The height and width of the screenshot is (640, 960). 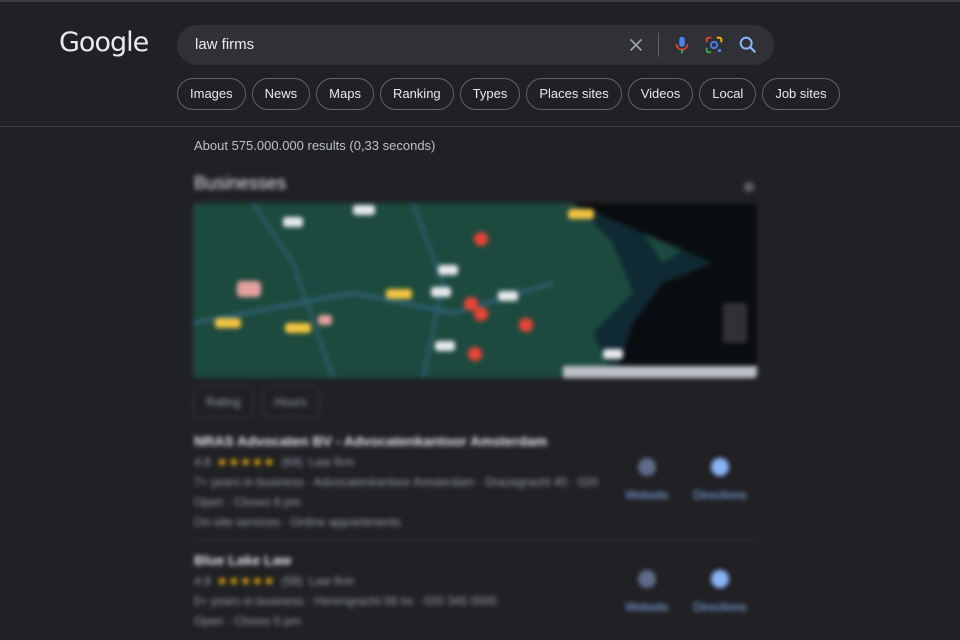 What do you see at coordinates (345, 94) in the screenshot?
I see `chip-maps: Maps` at bounding box center [345, 94].